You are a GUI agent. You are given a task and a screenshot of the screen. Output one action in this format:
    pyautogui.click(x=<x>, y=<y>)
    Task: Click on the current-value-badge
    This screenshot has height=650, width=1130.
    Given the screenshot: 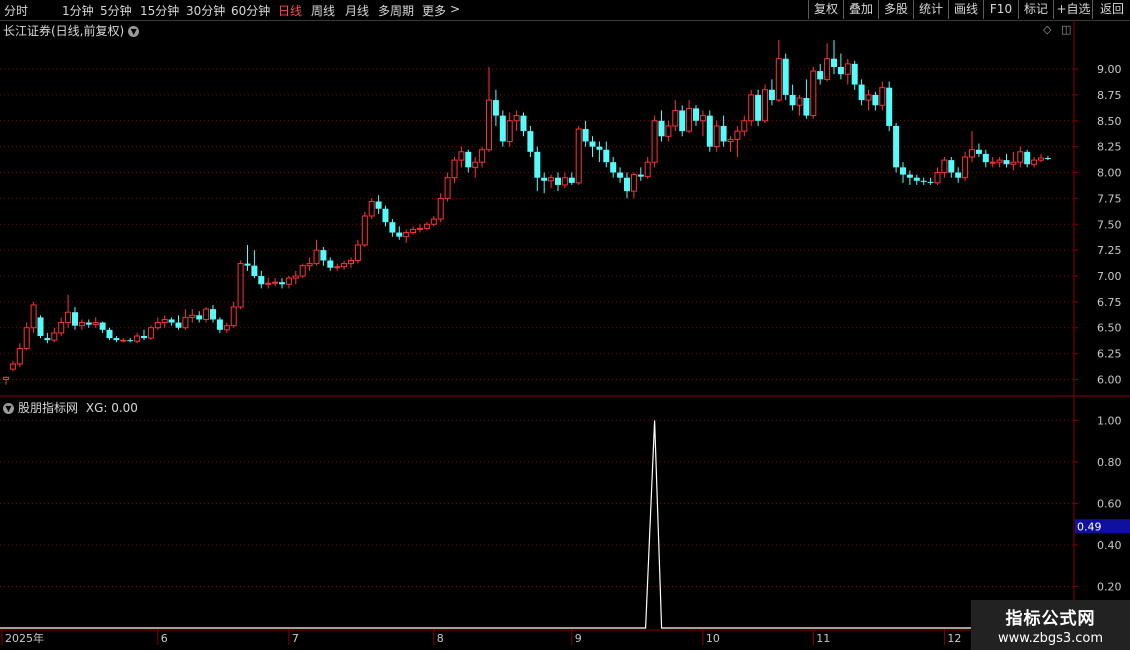 What is the action you would take?
    pyautogui.click(x=1102, y=526)
    